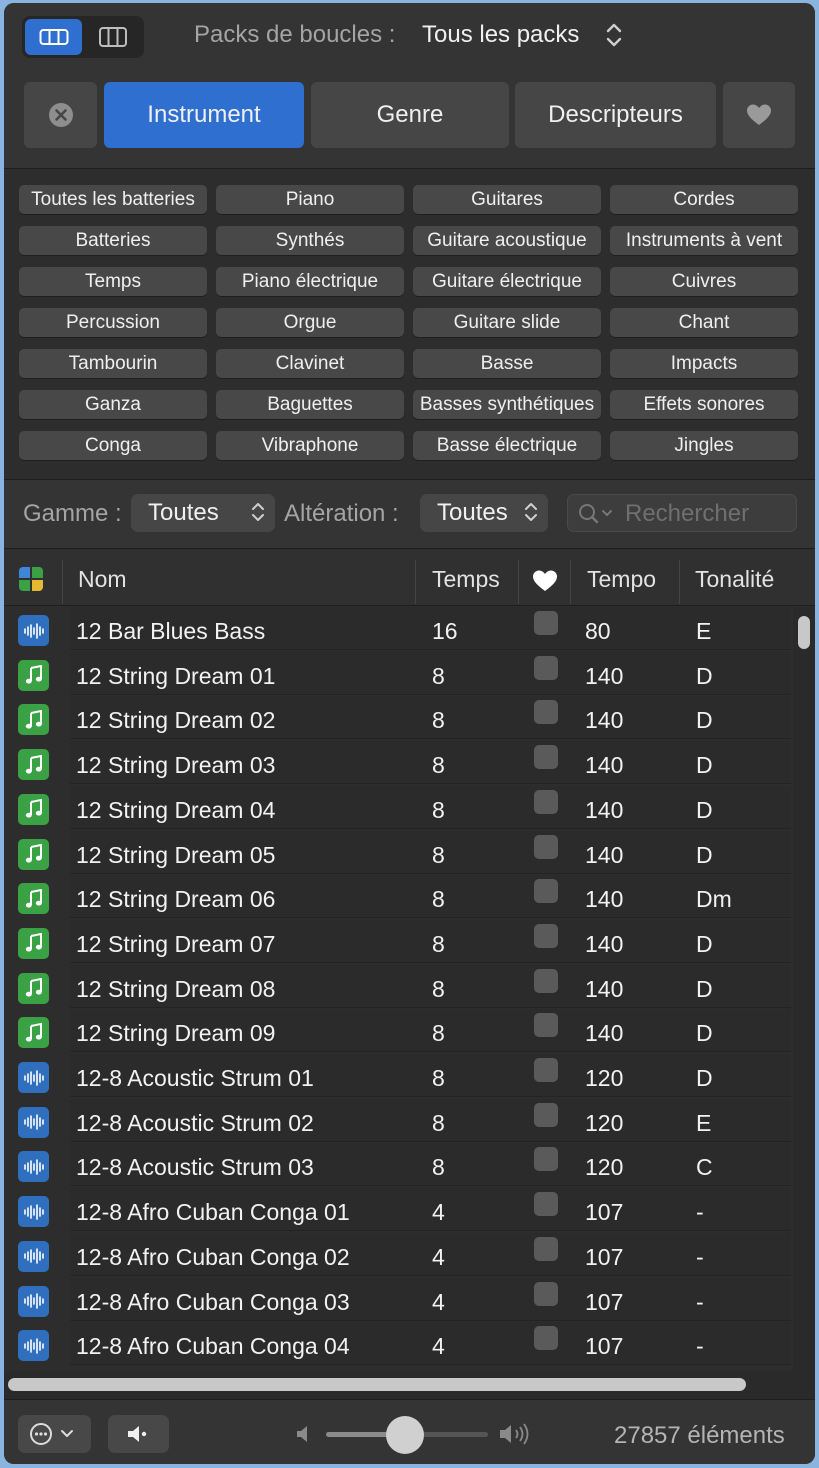  I want to click on keyword-button: Orgue, so click(310, 322).